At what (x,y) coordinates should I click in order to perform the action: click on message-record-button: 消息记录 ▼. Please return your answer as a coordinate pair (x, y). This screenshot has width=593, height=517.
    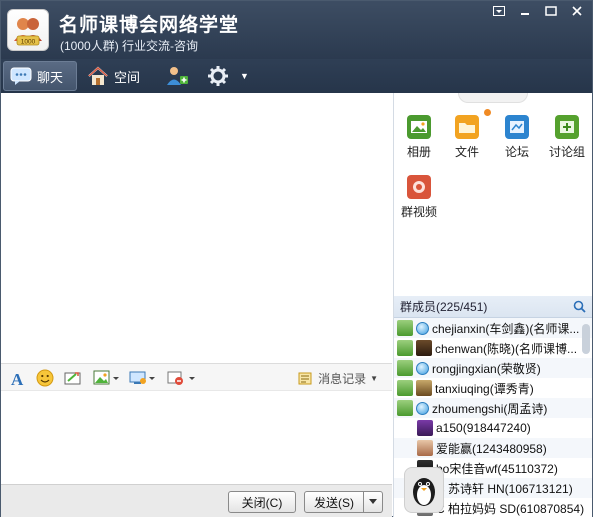
    Looking at the image, I should click on (338, 378).